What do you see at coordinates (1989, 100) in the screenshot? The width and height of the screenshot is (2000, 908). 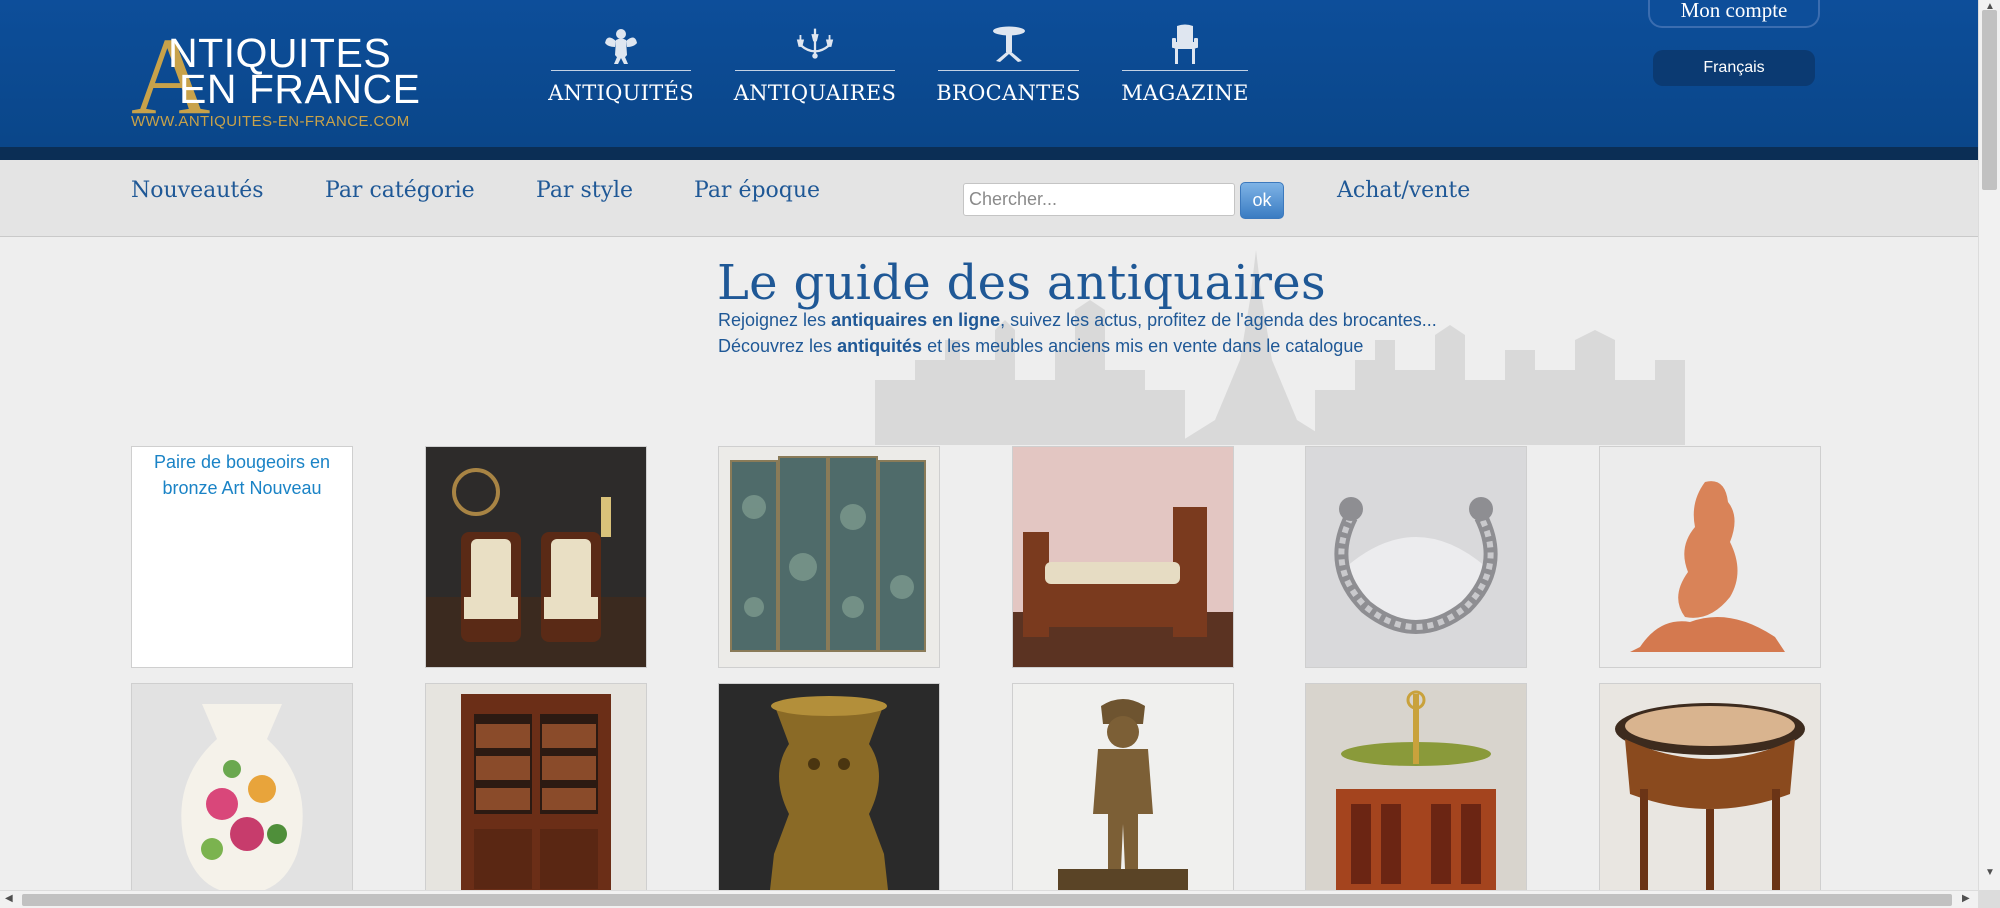 I see `vertical-scrollbar-thumb` at bounding box center [1989, 100].